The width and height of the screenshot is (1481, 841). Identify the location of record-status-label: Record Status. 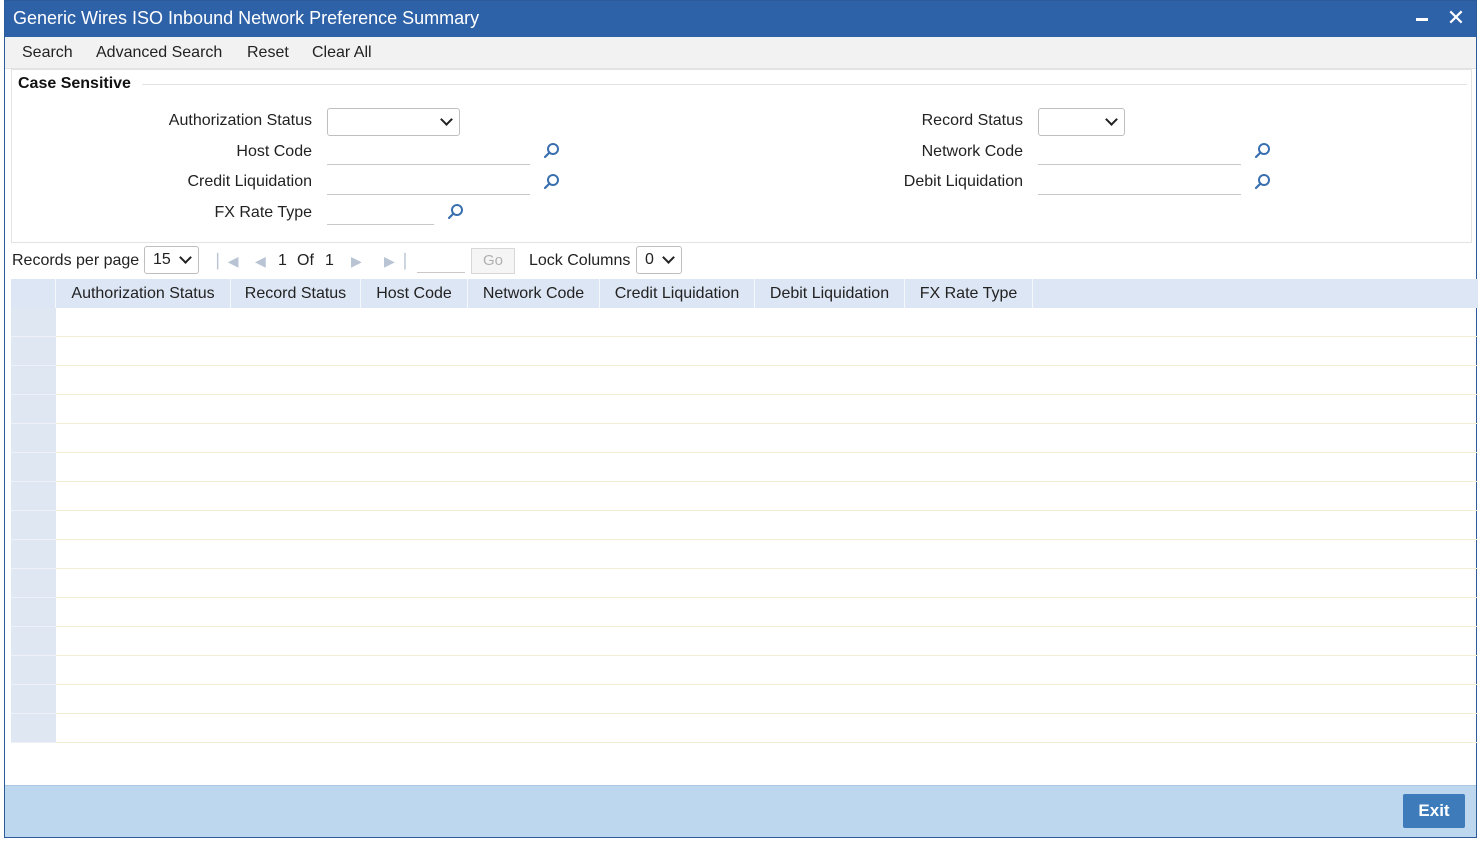
(972, 120).